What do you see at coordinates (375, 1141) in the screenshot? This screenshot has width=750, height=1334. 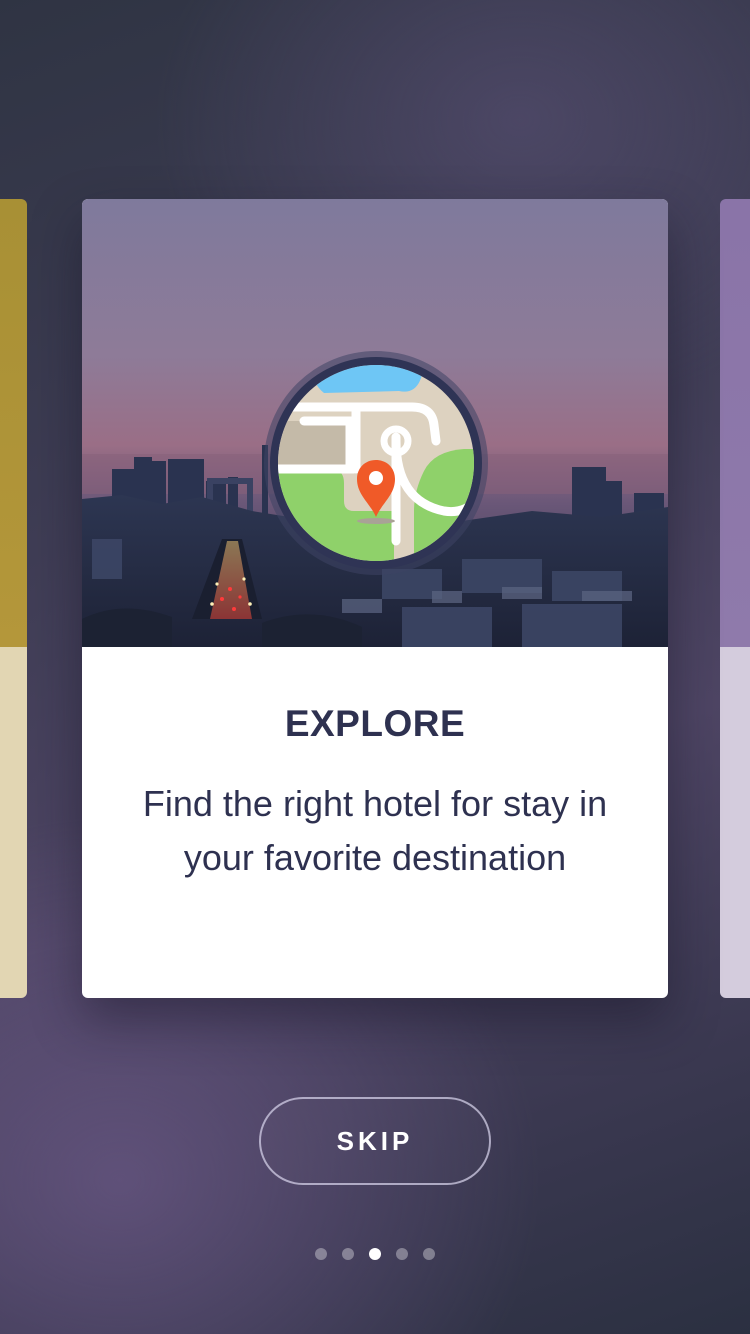 I see `skip-button: SKIP` at bounding box center [375, 1141].